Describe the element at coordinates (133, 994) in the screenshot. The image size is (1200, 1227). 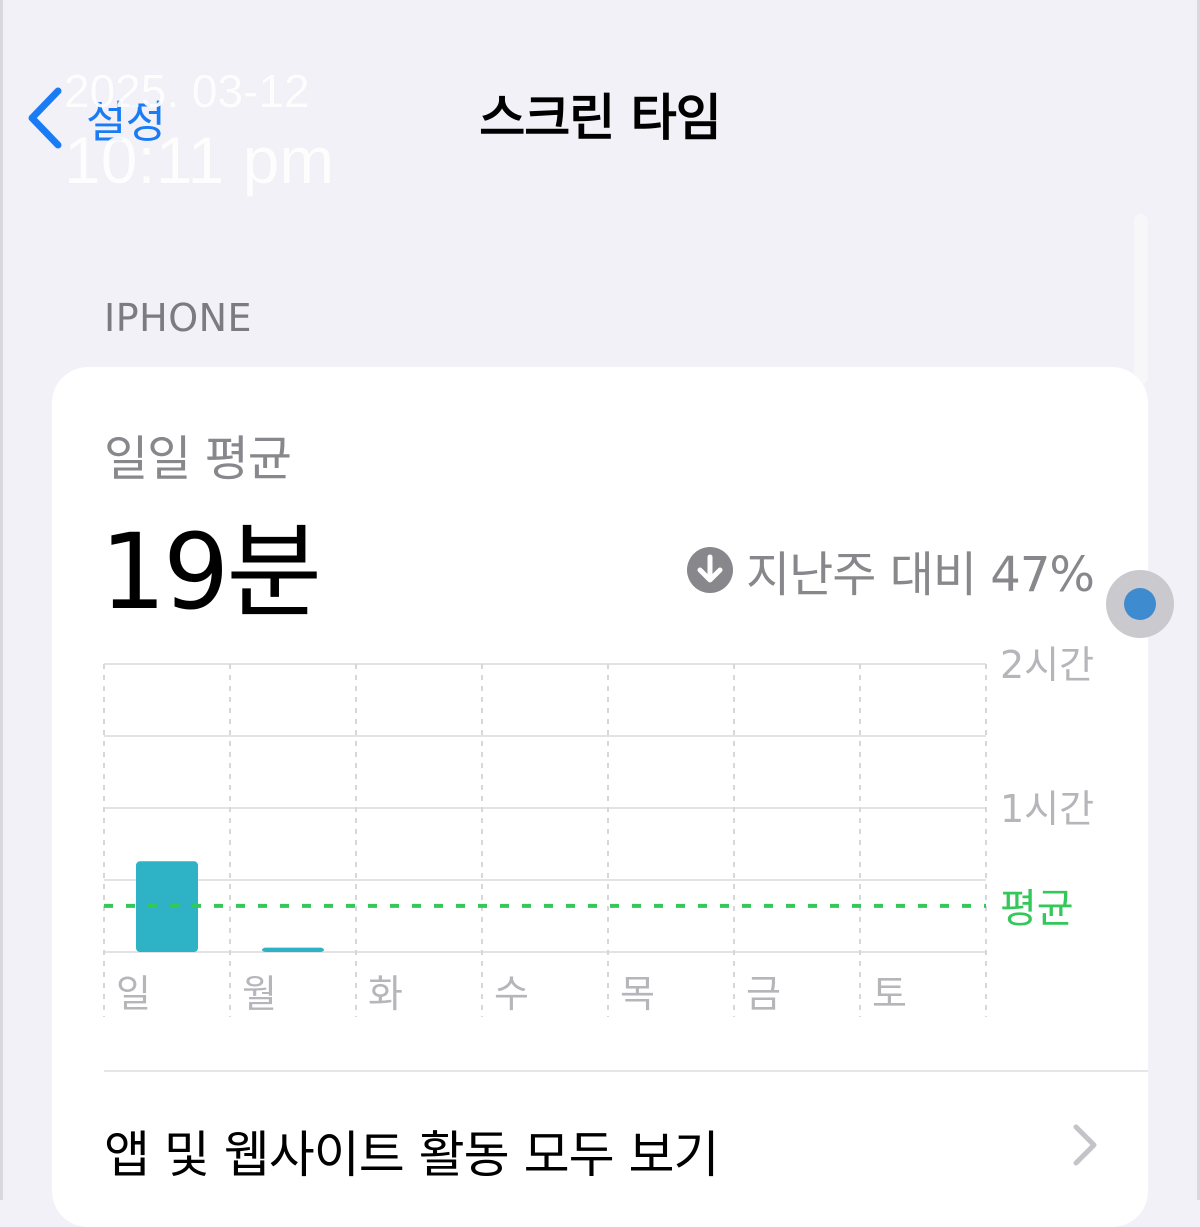
I see `x-tick-label: 일` at that location.